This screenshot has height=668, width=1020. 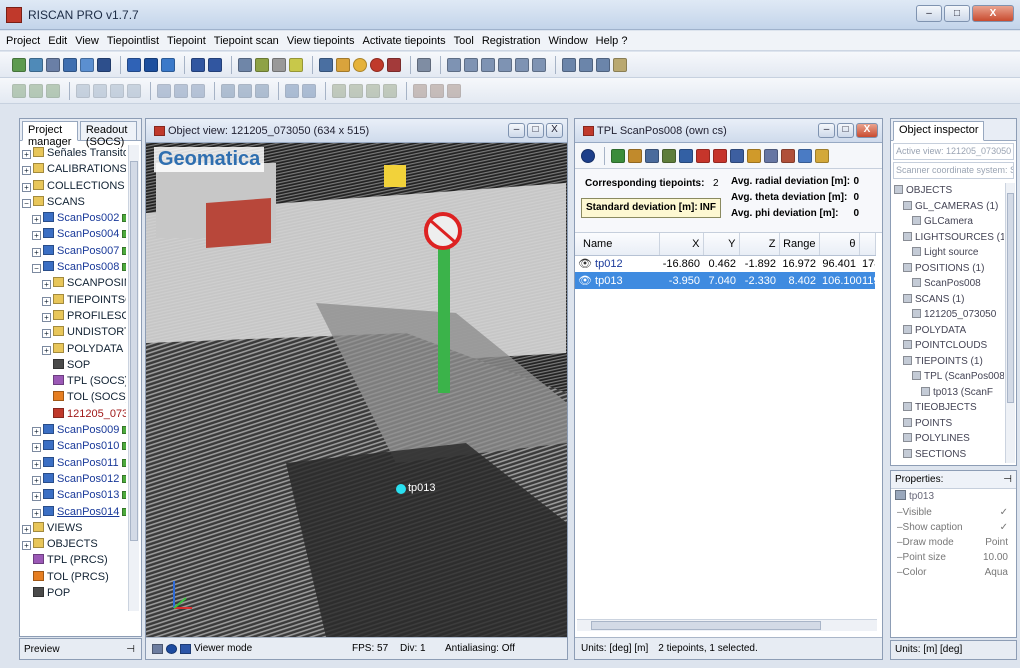 What do you see at coordinates (117, 90) in the screenshot?
I see `shape-c-icon` at bounding box center [117, 90].